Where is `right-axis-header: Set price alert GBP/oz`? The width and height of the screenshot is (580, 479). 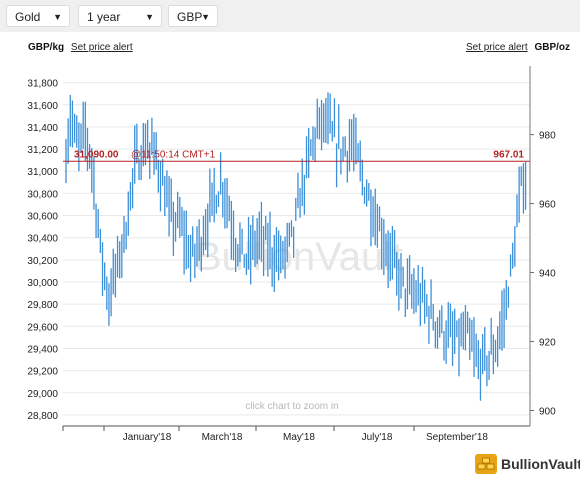 right-axis-header: Set price alert GBP/oz is located at coordinates (518, 47).